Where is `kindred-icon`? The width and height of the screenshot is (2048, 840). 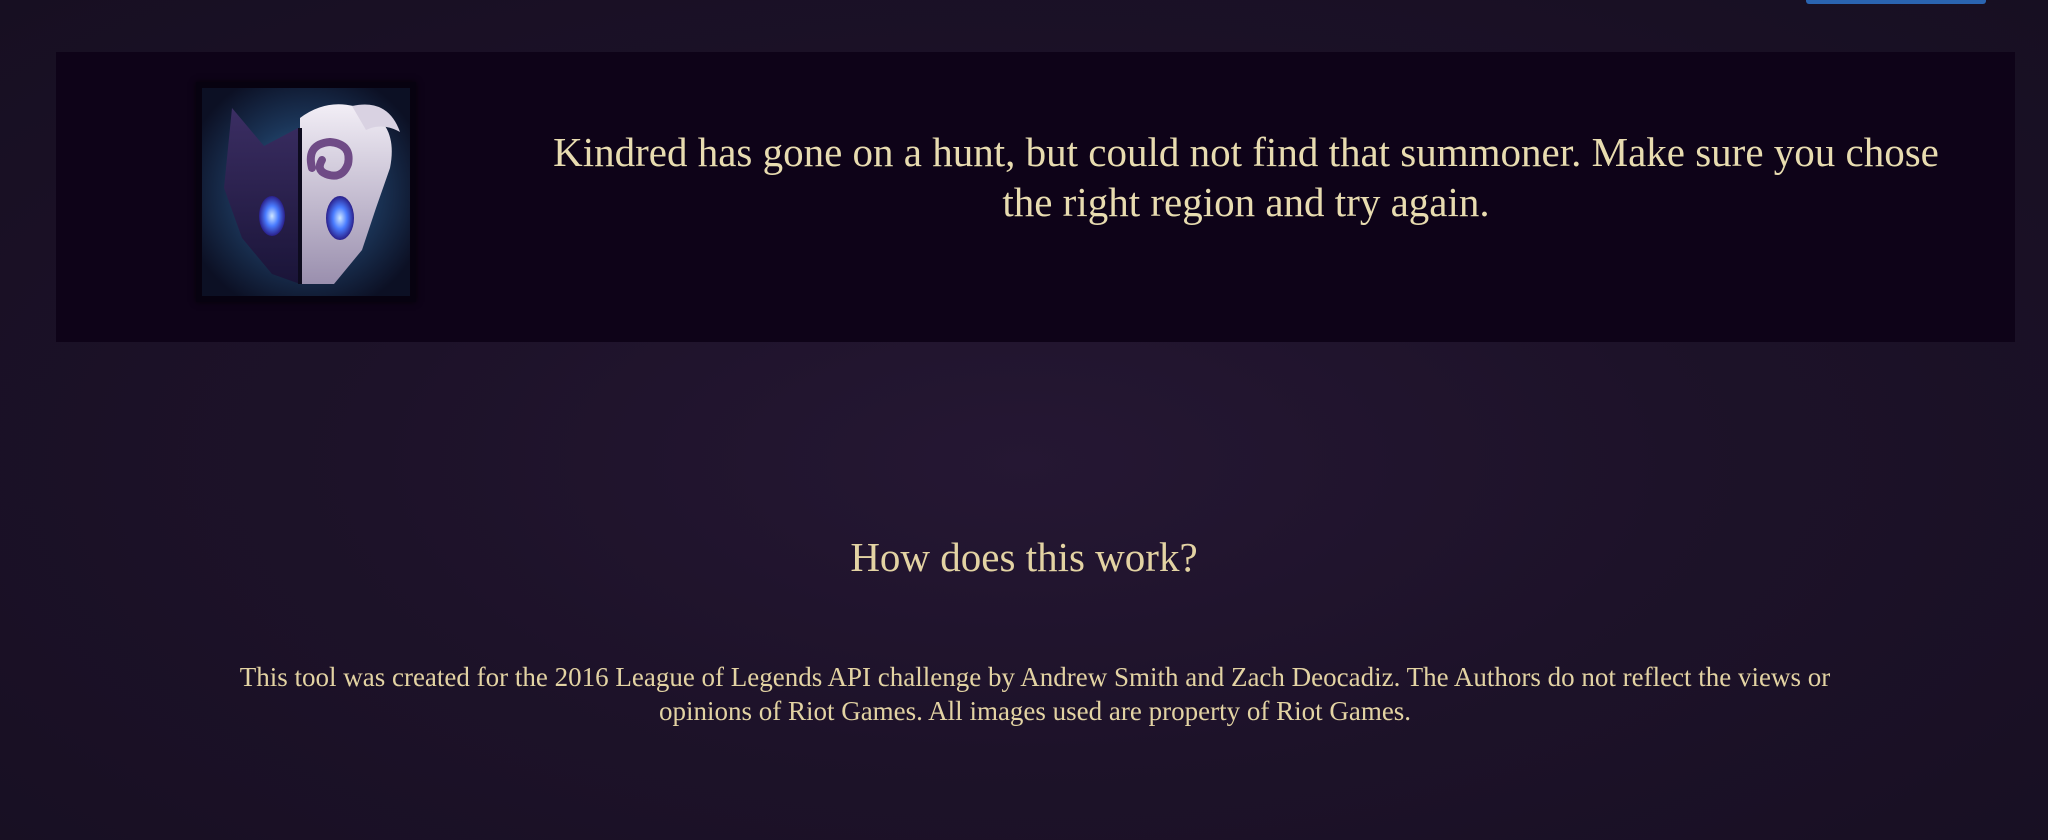 kindred-icon is located at coordinates (306, 192).